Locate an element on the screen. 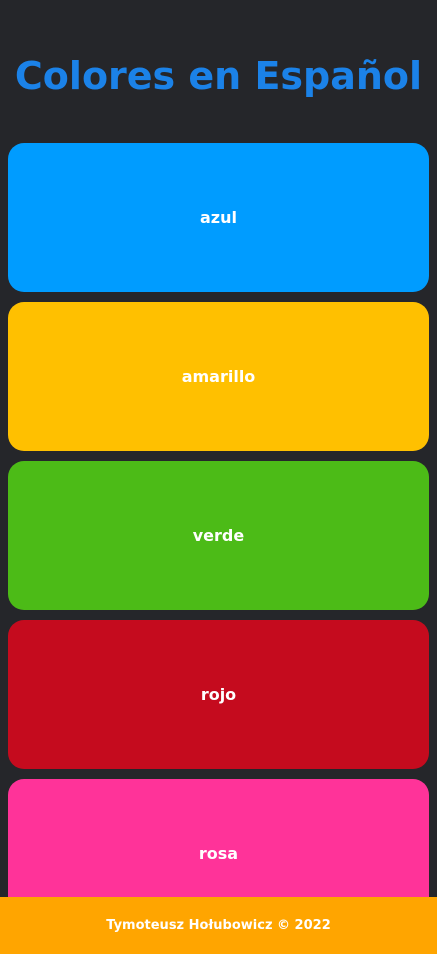  footer-copyright: Tymoteusz Hołubowicz © 2022 is located at coordinates (218, 925).